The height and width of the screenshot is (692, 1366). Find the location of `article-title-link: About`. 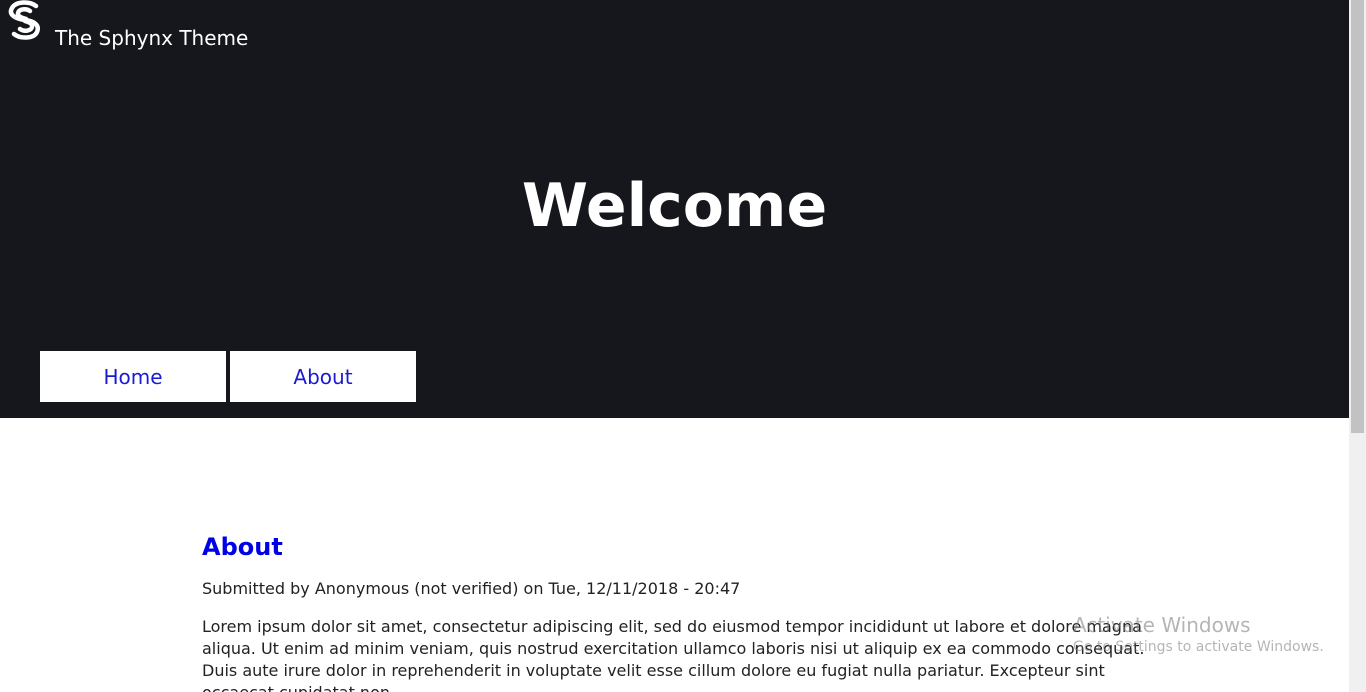

article-title-link: About is located at coordinates (682, 547).